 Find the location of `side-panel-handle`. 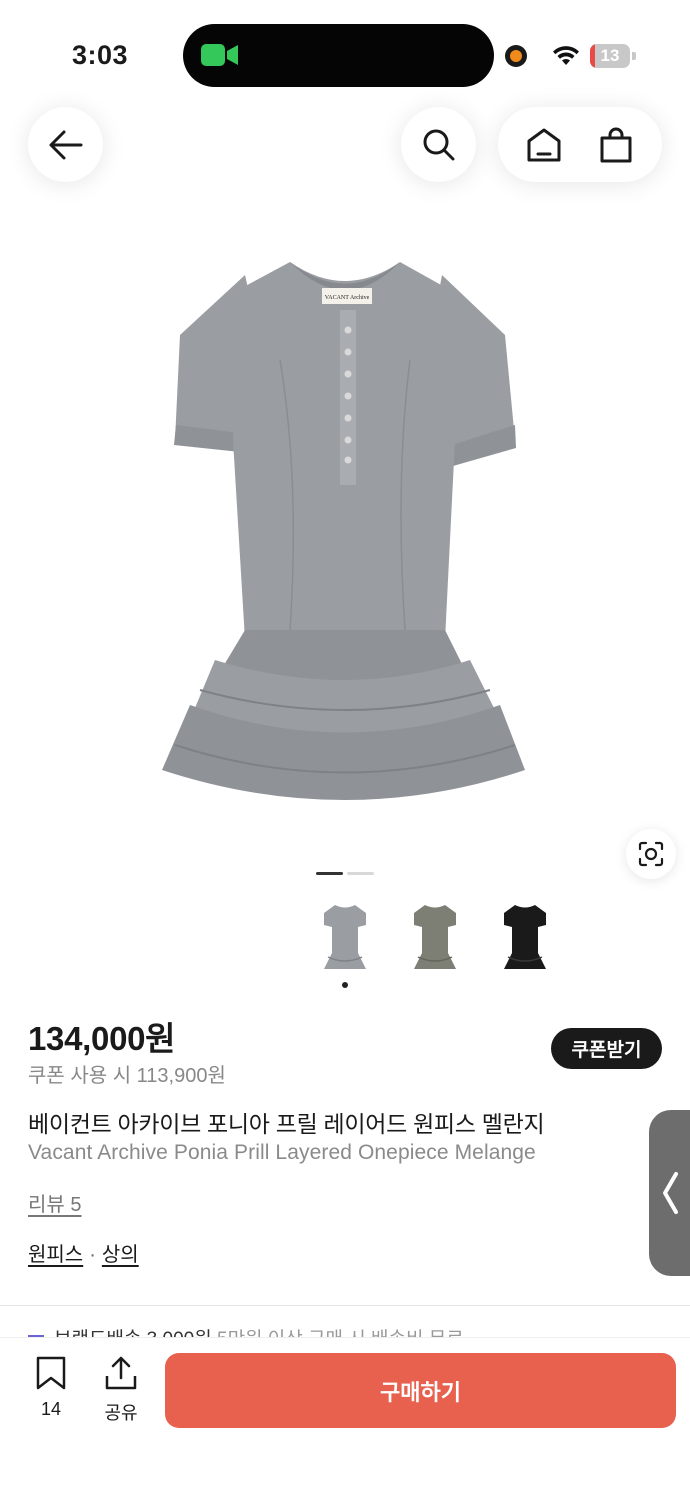

side-panel-handle is located at coordinates (669, 1193).